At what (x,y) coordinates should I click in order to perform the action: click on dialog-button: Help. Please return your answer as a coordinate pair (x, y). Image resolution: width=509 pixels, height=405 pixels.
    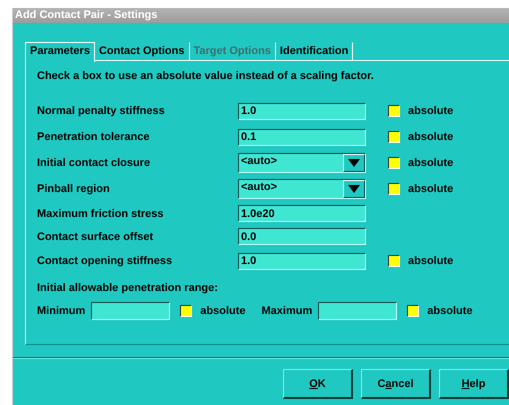
    Looking at the image, I should click on (474, 384).